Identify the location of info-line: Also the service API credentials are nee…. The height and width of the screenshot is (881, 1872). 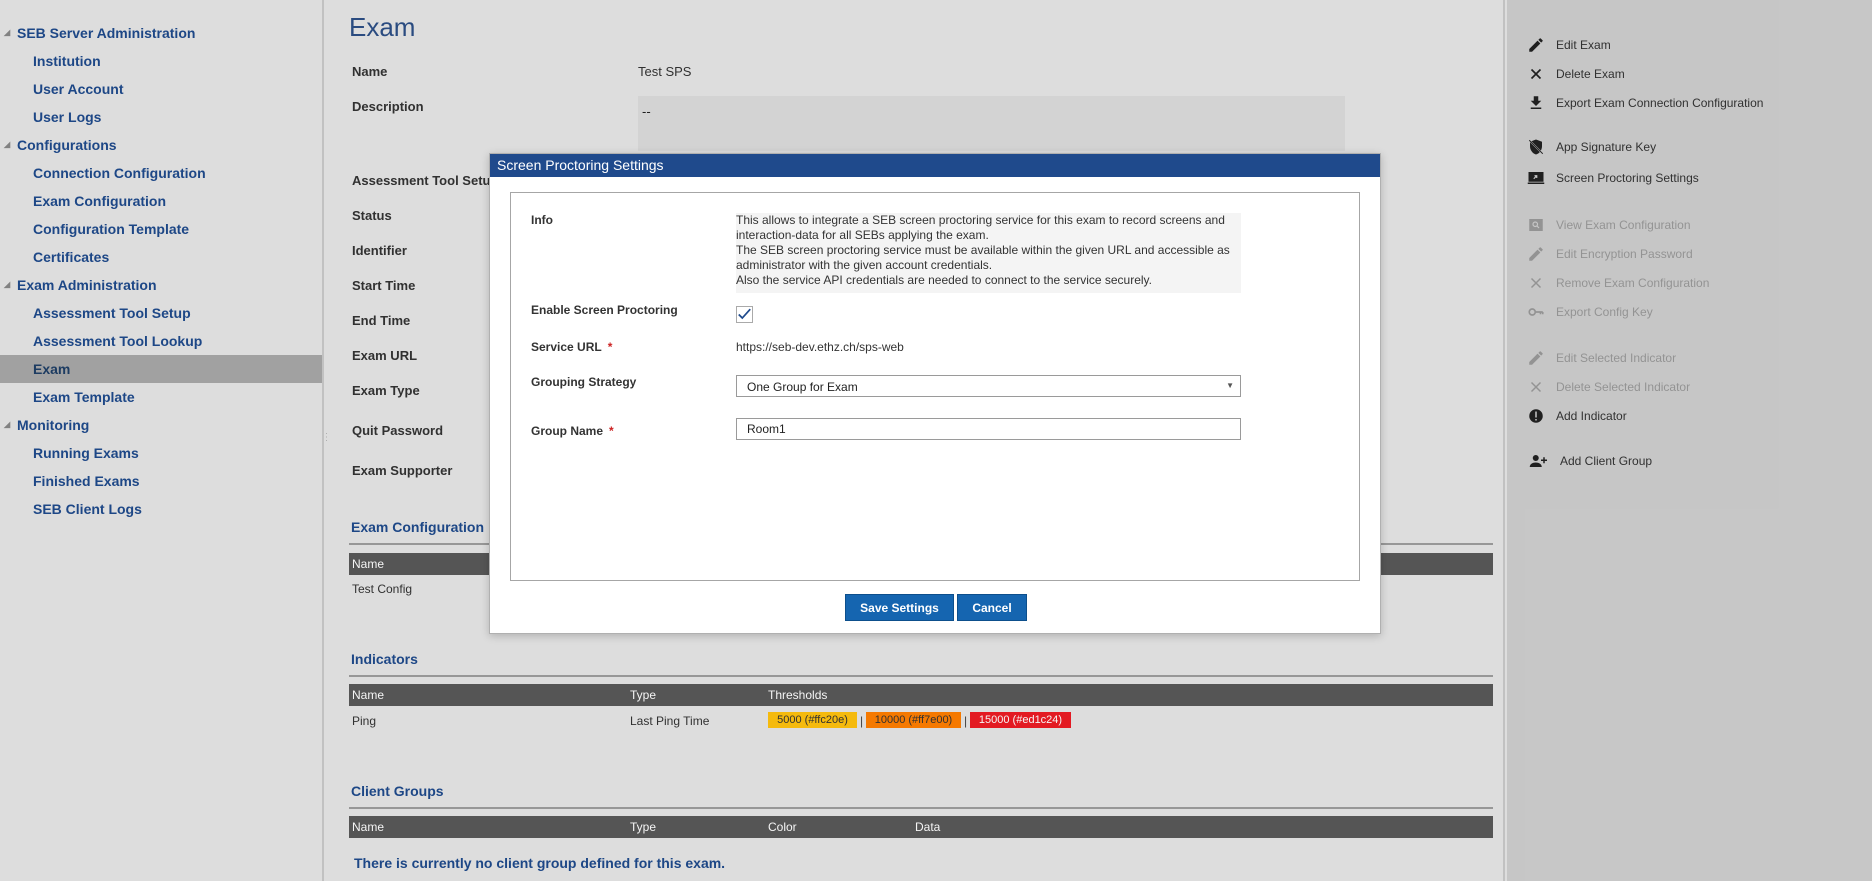
(944, 280).